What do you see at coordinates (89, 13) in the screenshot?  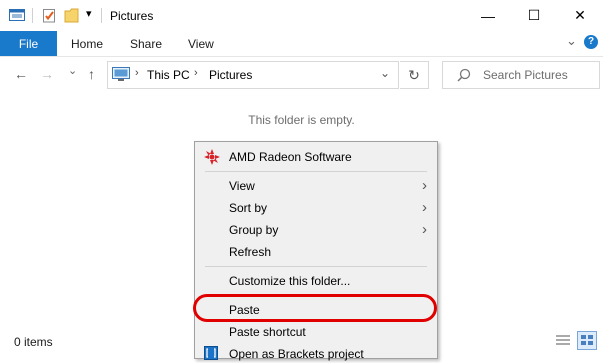 I see `customize-toolbar-icon: ▾` at bounding box center [89, 13].